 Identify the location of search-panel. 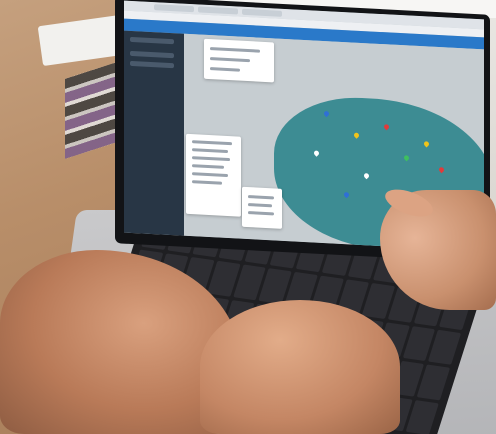
(239, 60).